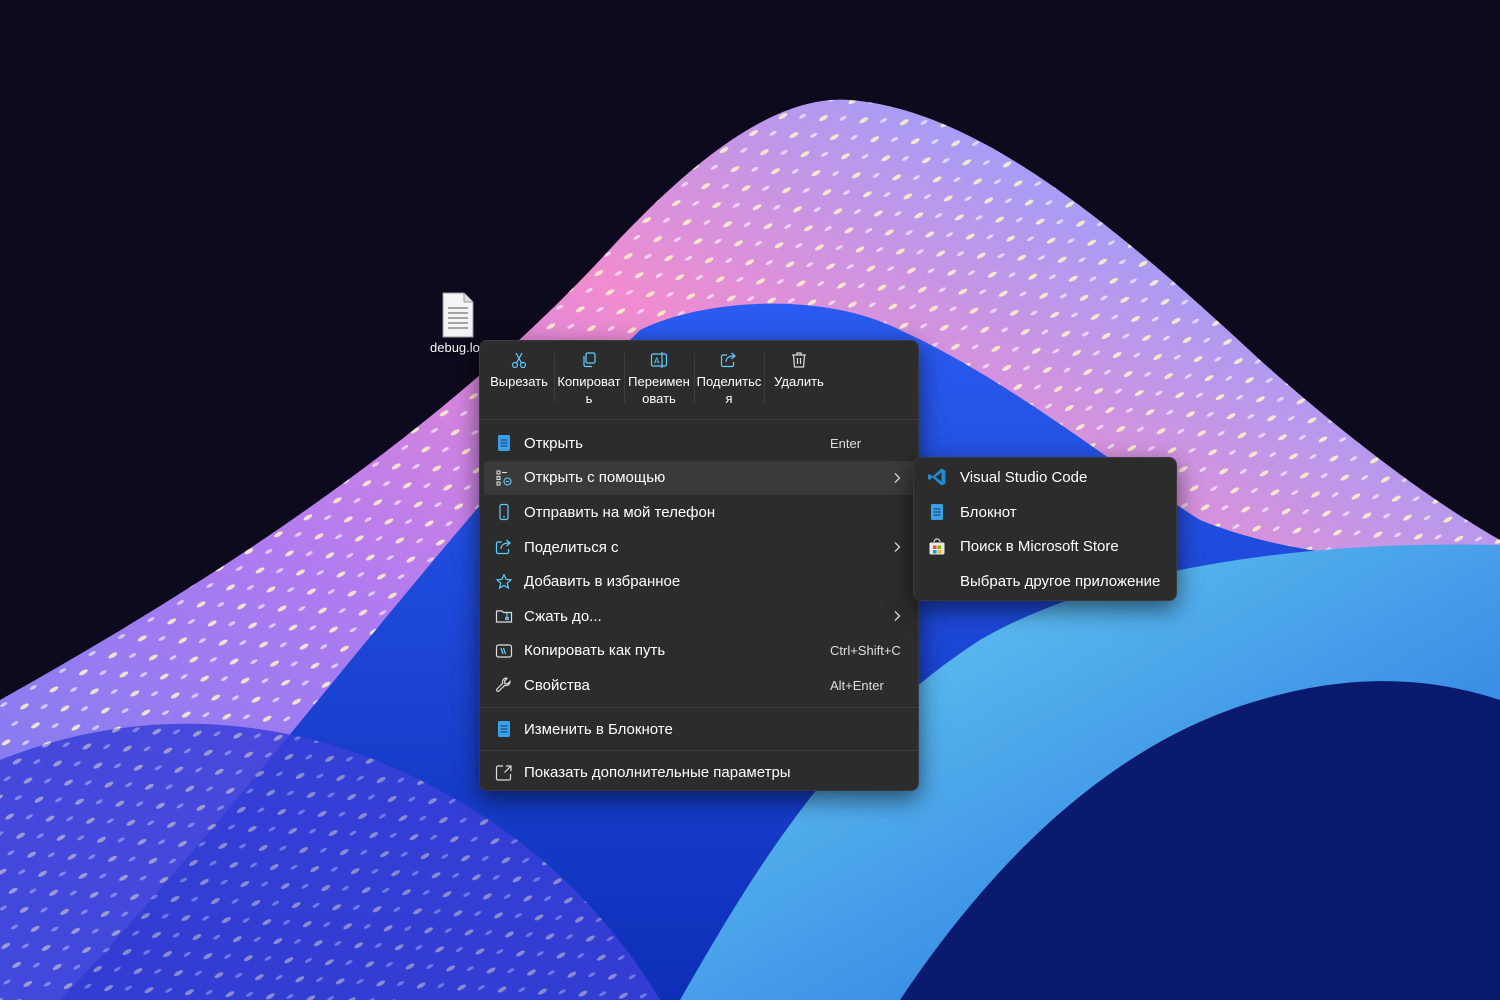  I want to click on menu-item-label: Отправить на мой телефон, so click(620, 512).